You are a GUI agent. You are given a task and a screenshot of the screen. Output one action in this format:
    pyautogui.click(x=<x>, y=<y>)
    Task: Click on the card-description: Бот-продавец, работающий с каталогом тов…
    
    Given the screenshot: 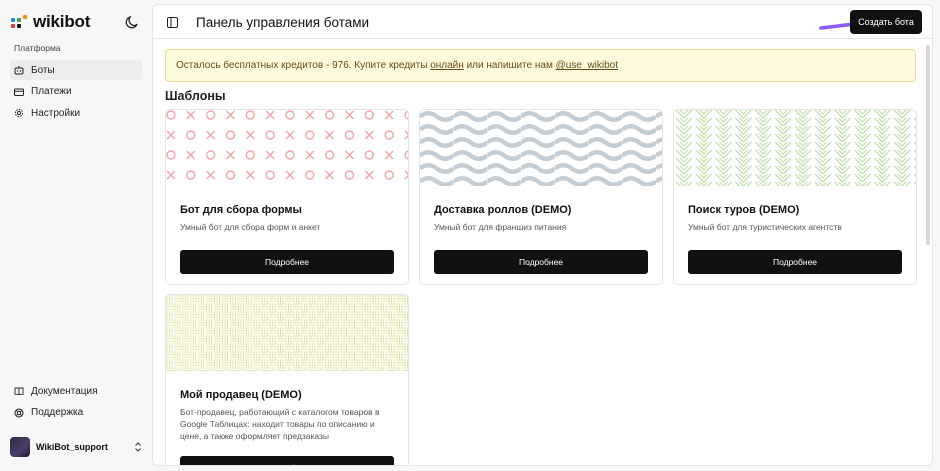 What is the action you would take?
    pyautogui.click(x=280, y=424)
    